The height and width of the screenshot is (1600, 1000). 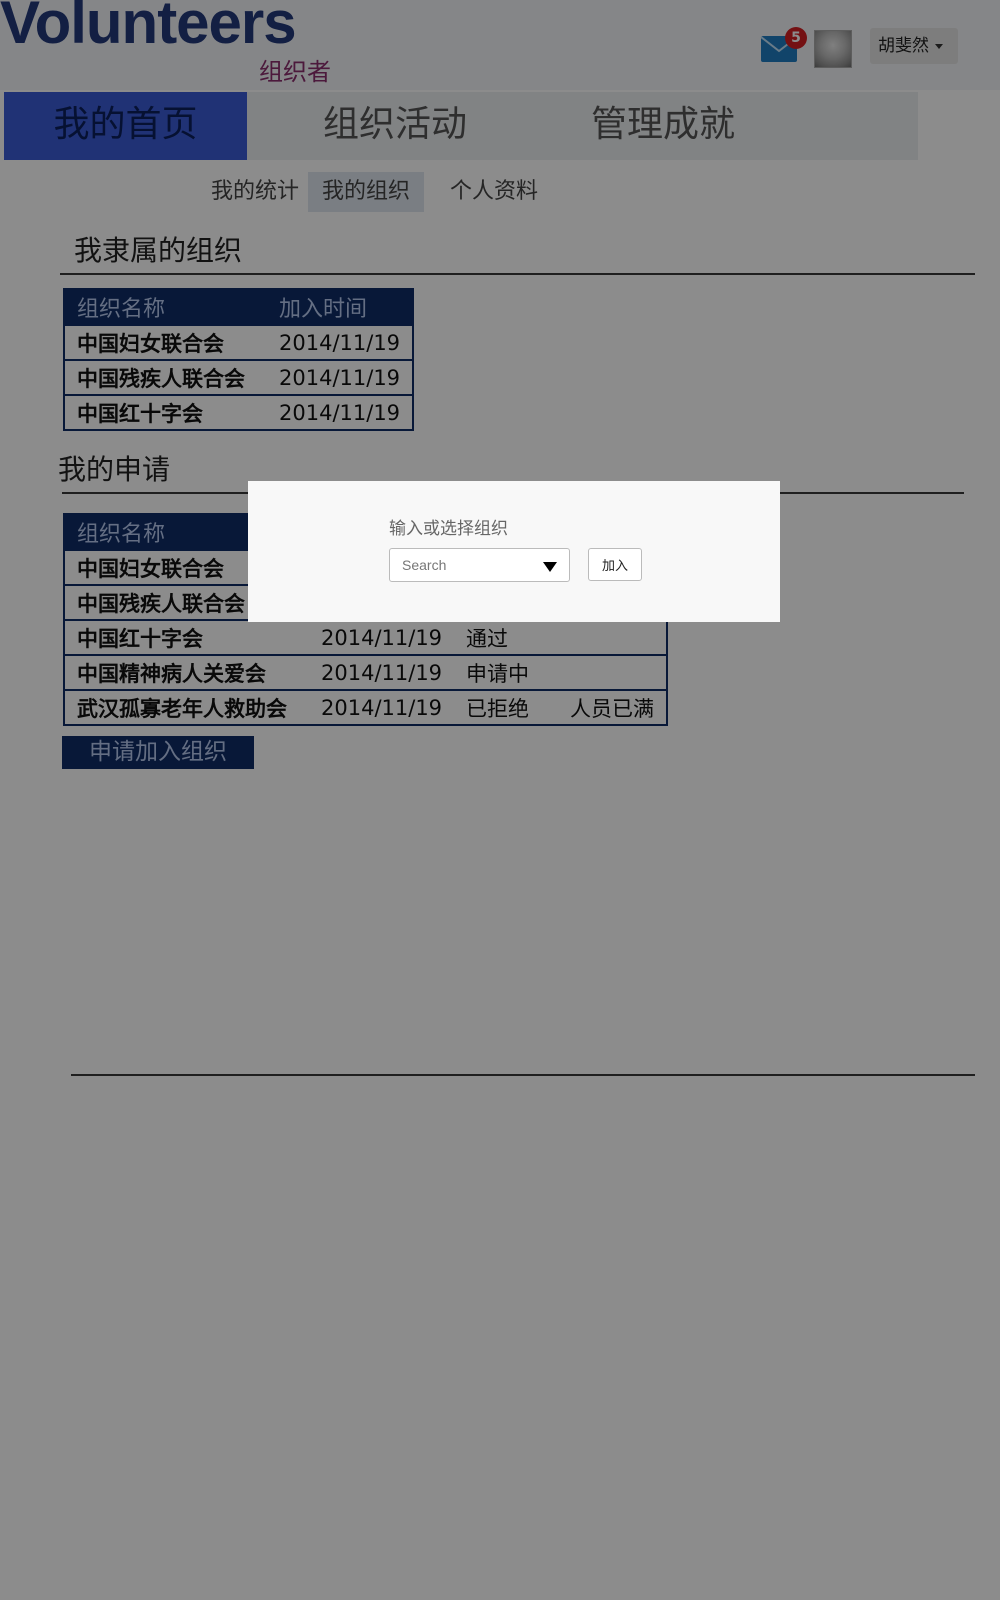 I want to click on modal-label: 输入或选择组织, so click(x=448, y=529).